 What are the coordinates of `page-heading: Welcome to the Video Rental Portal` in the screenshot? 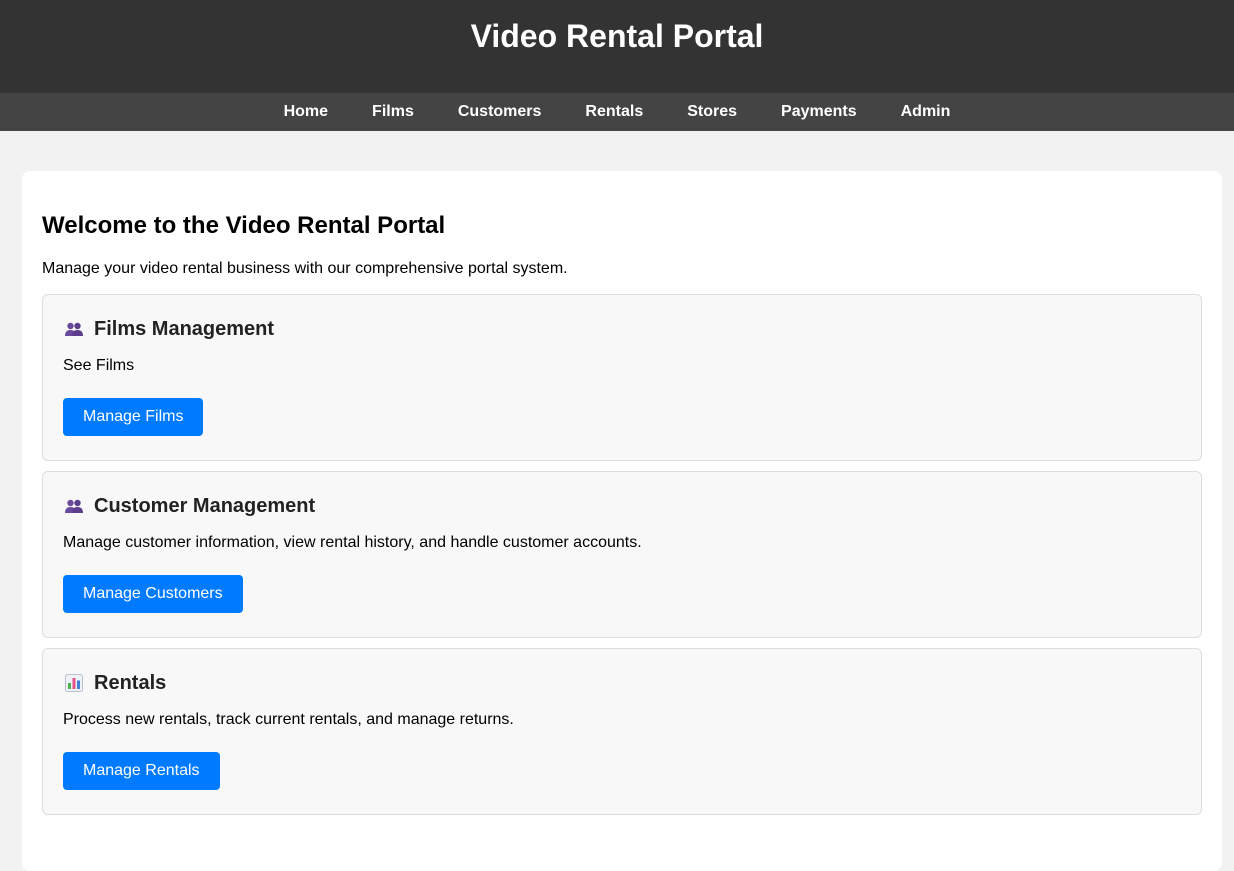 It's located at (244, 225).